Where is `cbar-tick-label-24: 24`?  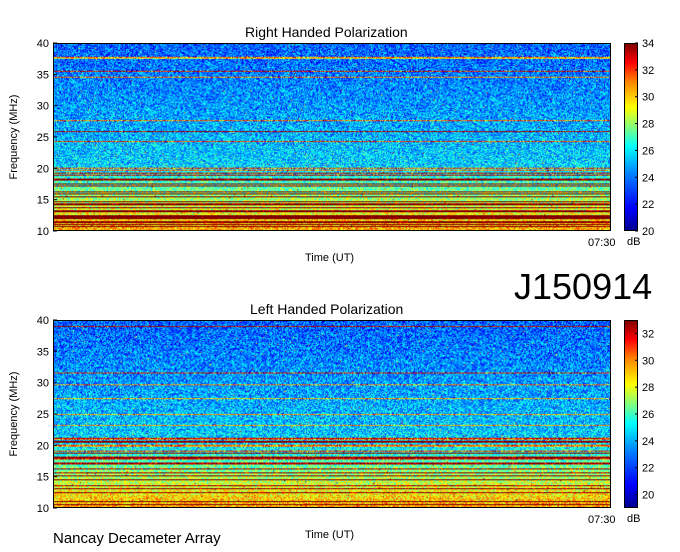 cbar-tick-label-24: 24 is located at coordinates (648, 442).